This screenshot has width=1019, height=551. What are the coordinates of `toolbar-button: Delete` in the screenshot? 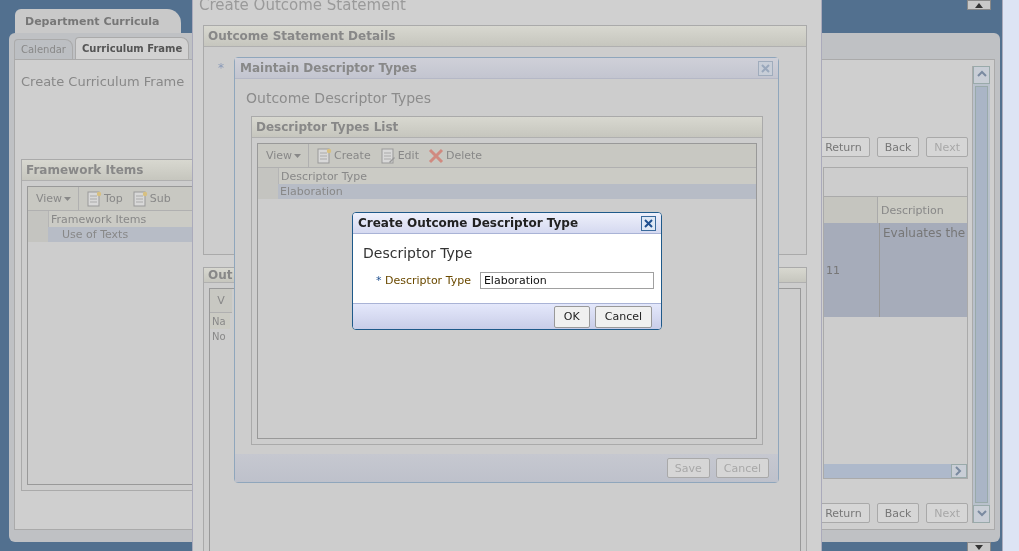 It's located at (455, 155).